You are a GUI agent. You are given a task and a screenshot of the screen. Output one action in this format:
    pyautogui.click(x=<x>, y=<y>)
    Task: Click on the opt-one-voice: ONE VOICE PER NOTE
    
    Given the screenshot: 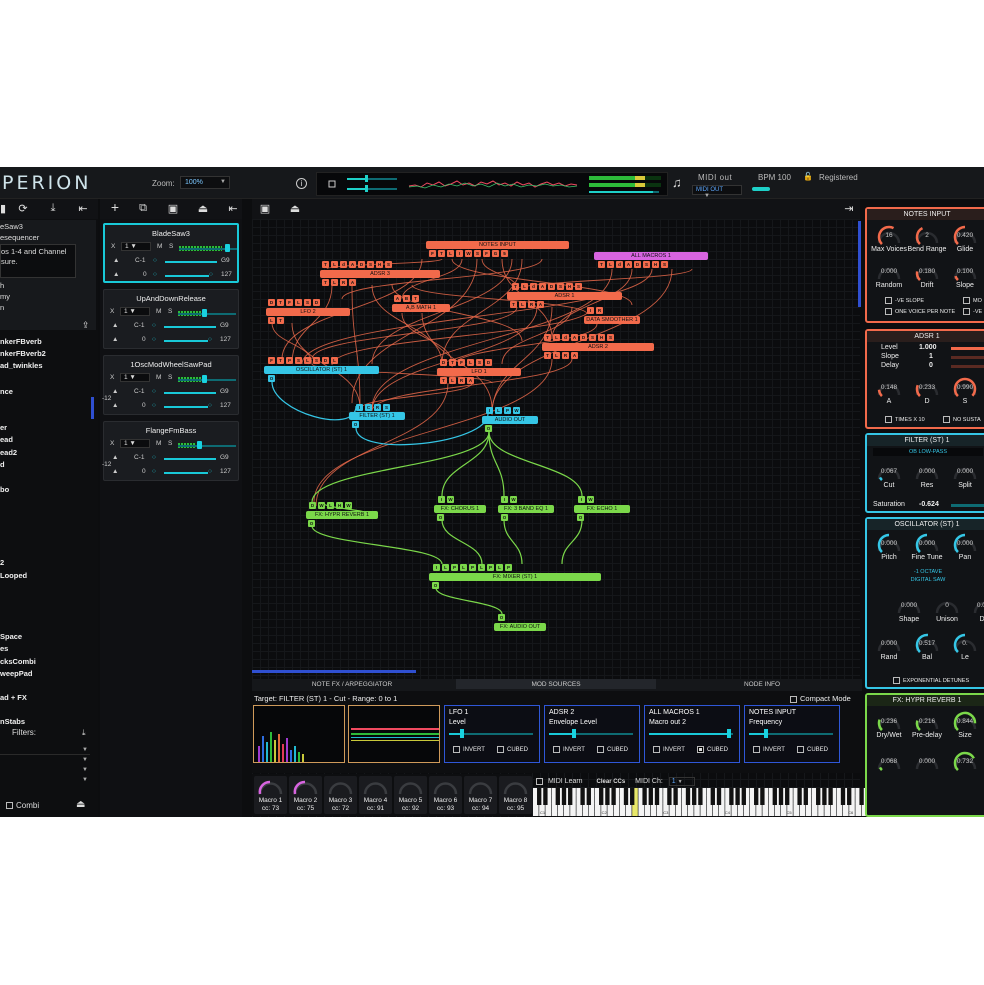 What is the action you would take?
    pyautogui.click(x=920, y=311)
    